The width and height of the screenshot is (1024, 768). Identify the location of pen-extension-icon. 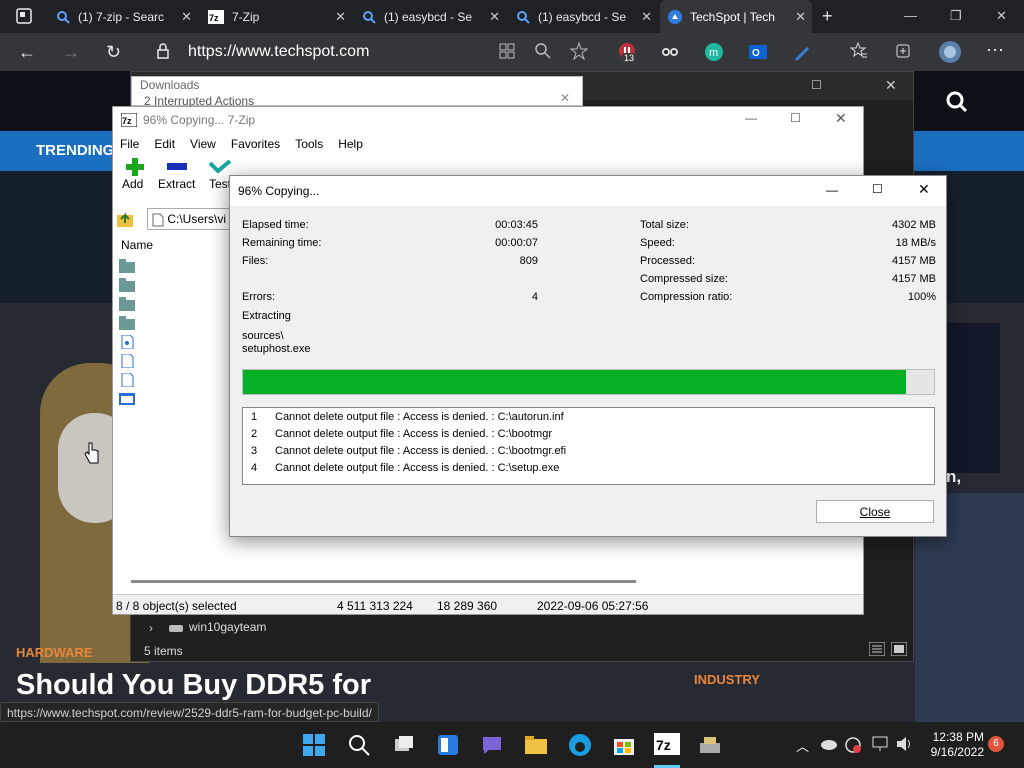
(802, 52).